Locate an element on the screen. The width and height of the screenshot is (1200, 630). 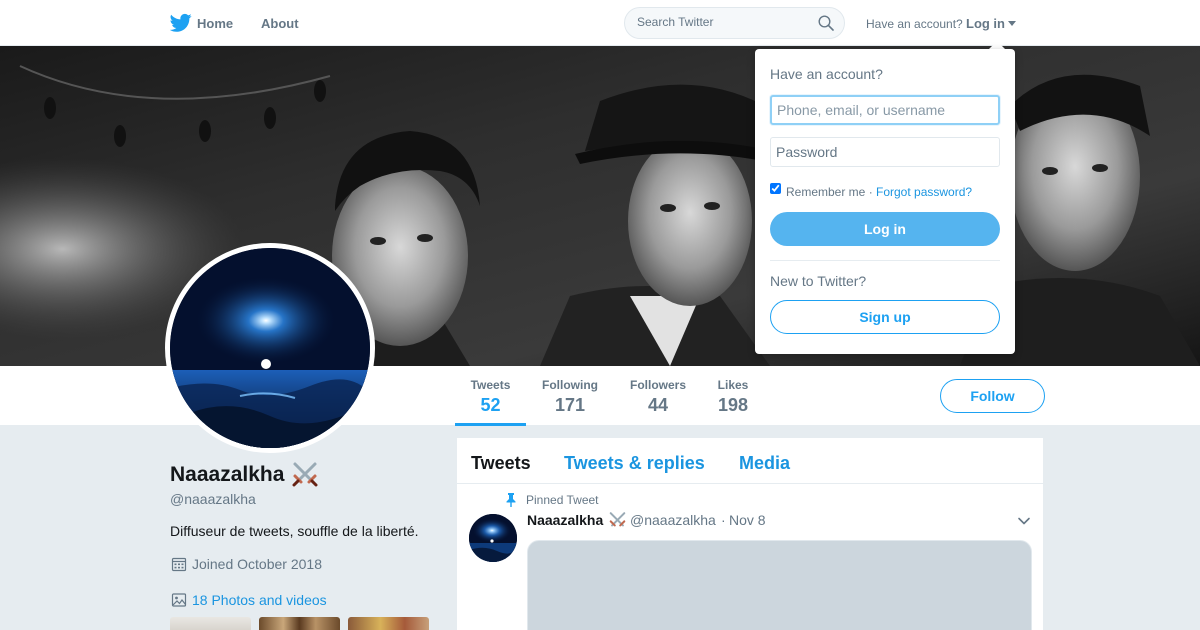
search-input is located at coordinates (722, 22).